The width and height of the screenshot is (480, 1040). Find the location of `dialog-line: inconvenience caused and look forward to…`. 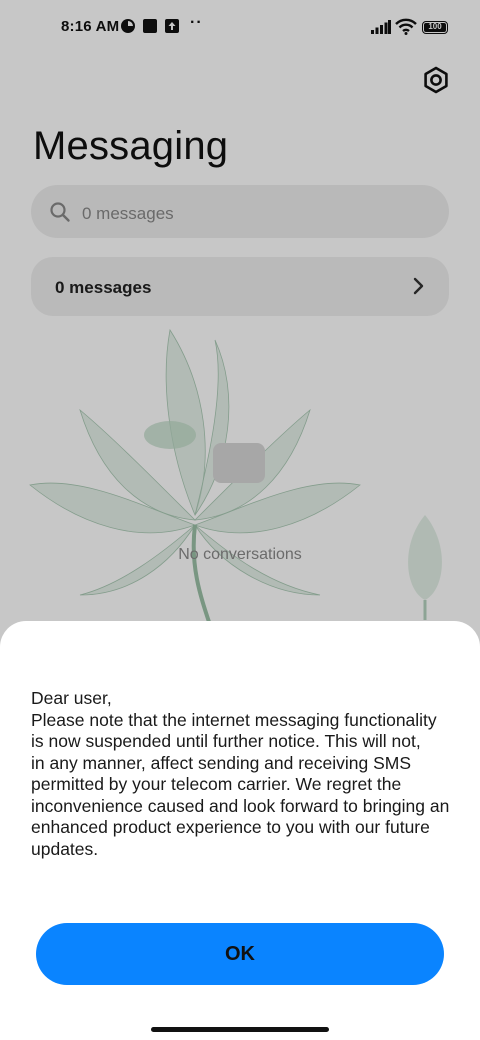

dialog-line: inconvenience caused and look forward to… is located at coordinates (240, 805).